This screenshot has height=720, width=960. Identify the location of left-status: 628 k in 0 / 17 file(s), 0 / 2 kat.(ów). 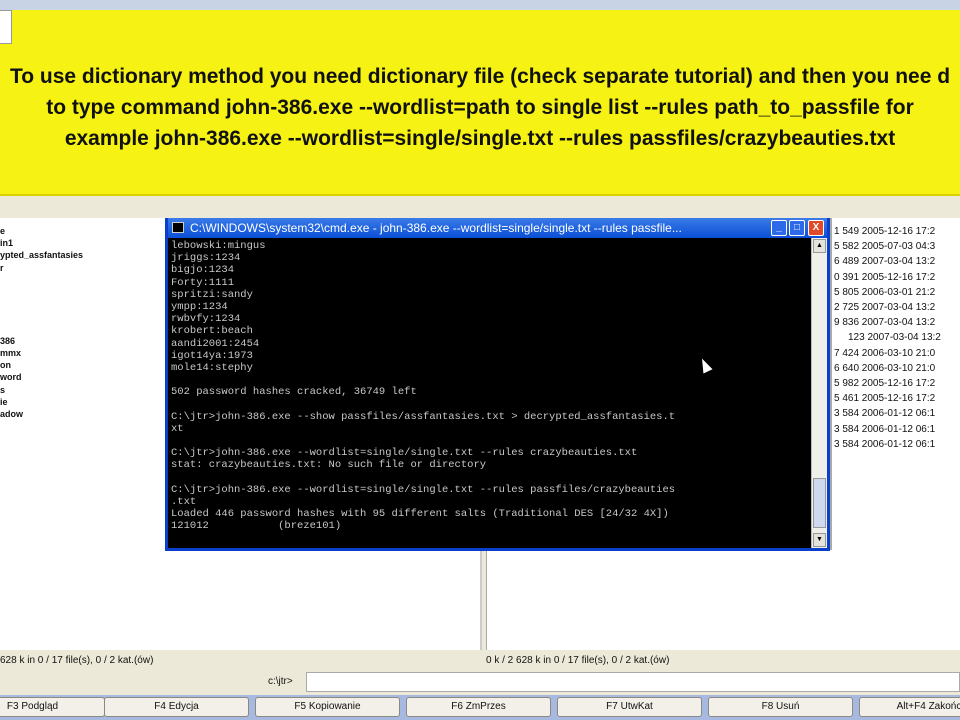
(77, 660).